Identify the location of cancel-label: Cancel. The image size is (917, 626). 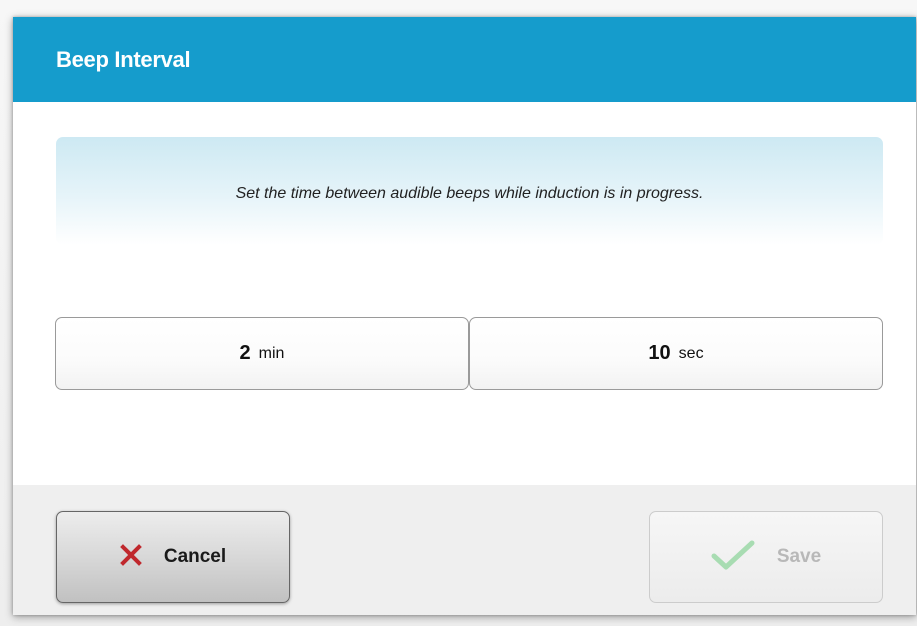
(195, 556).